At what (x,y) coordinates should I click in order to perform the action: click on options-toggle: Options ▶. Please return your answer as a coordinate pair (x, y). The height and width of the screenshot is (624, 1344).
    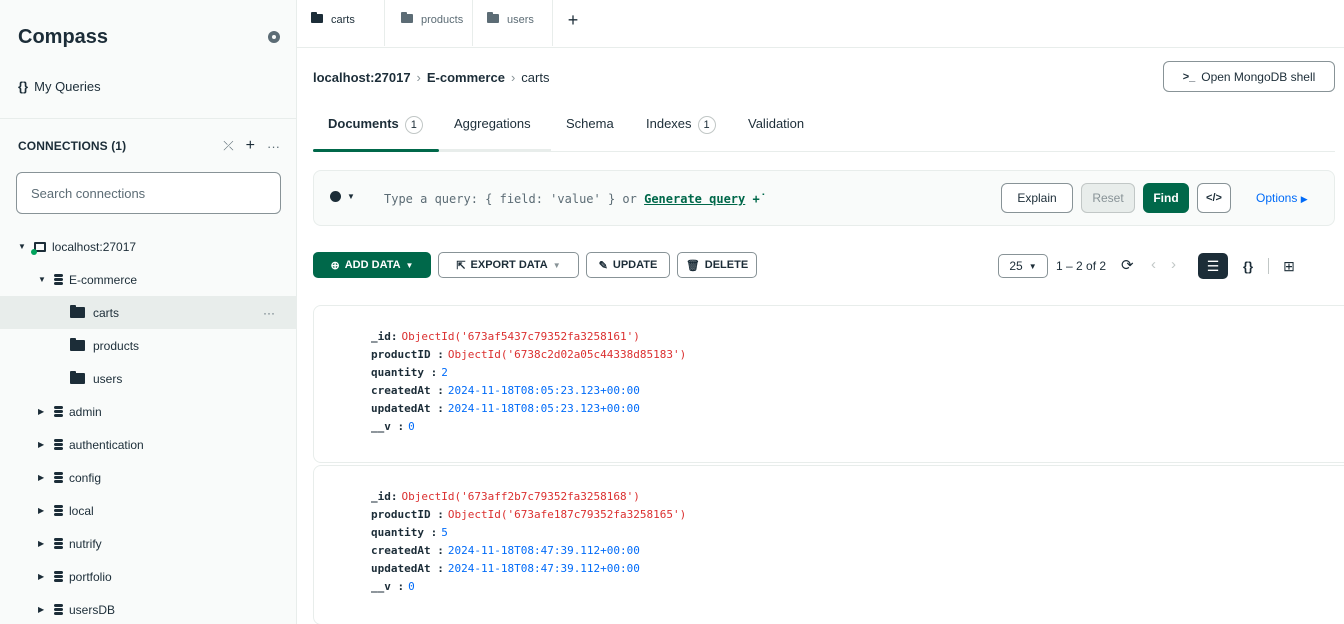
    Looking at the image, I should click on (1282, 198).